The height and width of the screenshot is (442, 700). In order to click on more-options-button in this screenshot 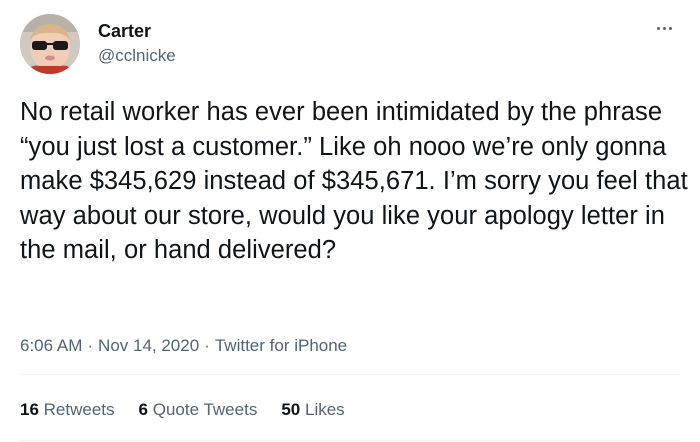, I will do `click(664, 28)`.